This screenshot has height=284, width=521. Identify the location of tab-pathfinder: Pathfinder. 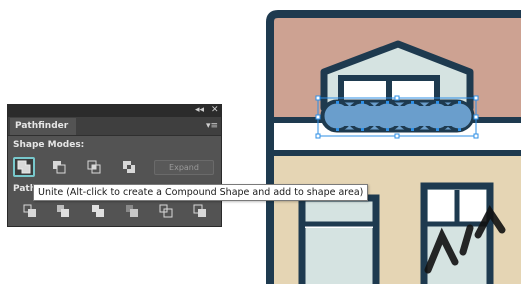
(43, 126).